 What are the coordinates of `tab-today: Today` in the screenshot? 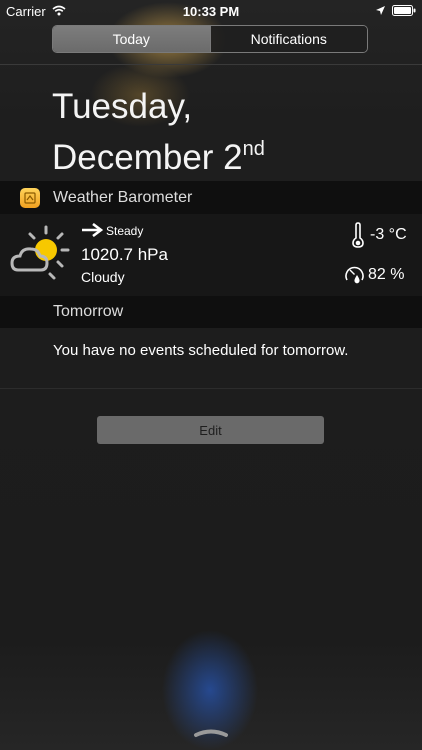 It's located at (132, 39).